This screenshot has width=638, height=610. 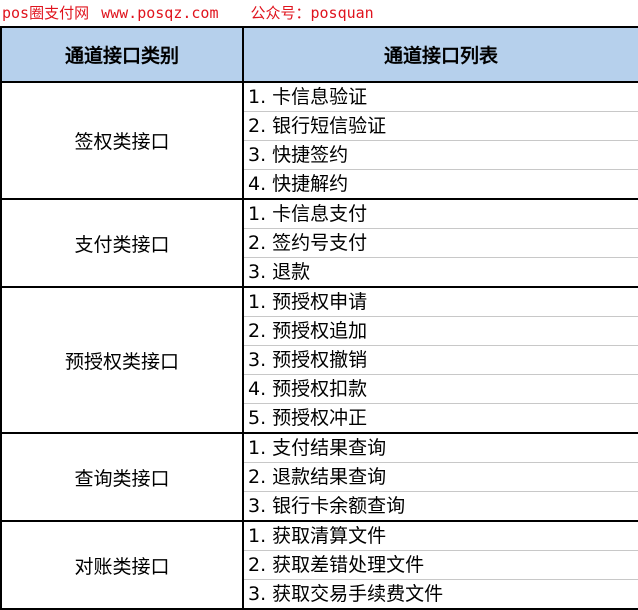 What do you see at coordinates (440, 301) in the screenshot?
I see `interface-item-cell: 1. 预授权申请` at bounding box center [440, 301].